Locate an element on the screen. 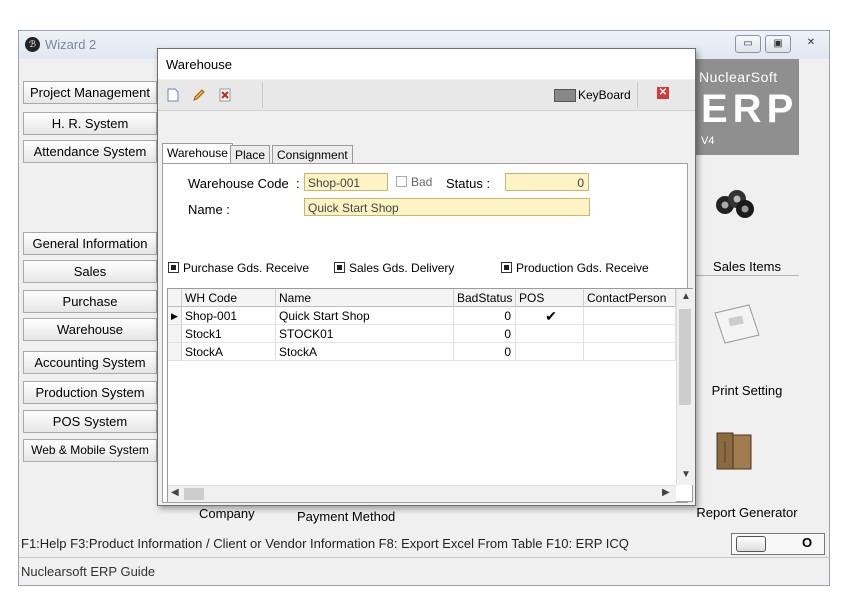  horizontal-scroll-thumb is located at coordinates (194, 494).